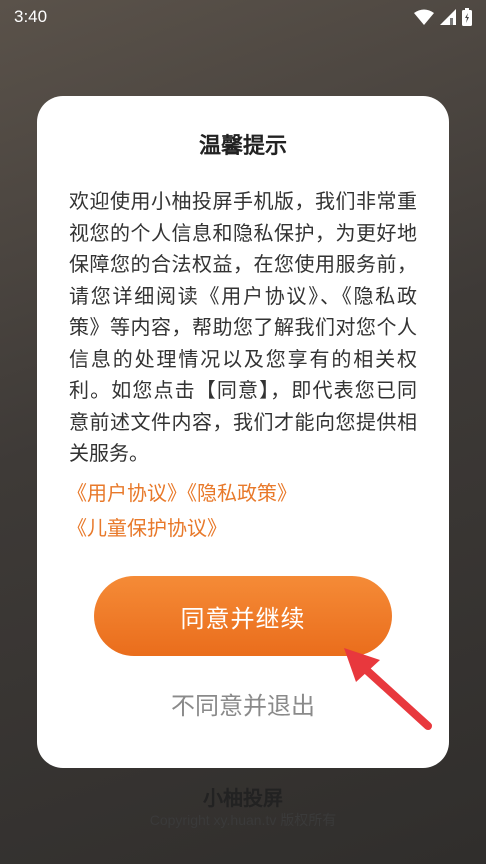 The image size is (486, 864). I want to click on status-icons, so click(443, 17).